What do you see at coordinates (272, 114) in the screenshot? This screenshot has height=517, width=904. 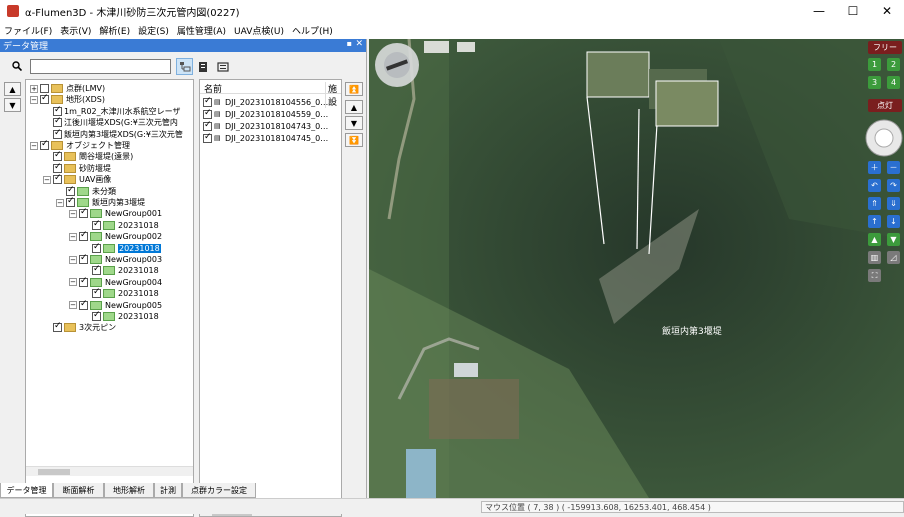 I see `list-item: ▤ DJI_20231018104559_0… -` at bounding box center [272, 114].